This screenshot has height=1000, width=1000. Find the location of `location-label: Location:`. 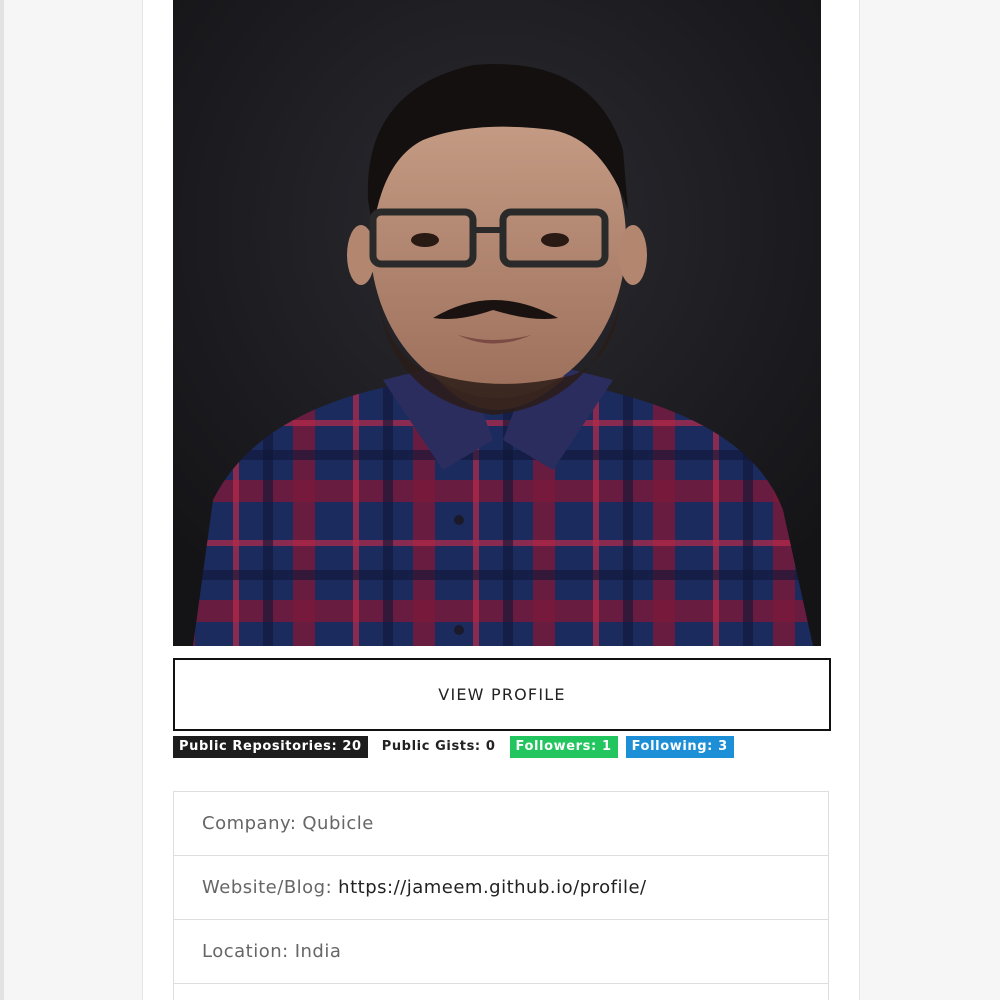

location-label: Location: is located at coordinates (245, 951).